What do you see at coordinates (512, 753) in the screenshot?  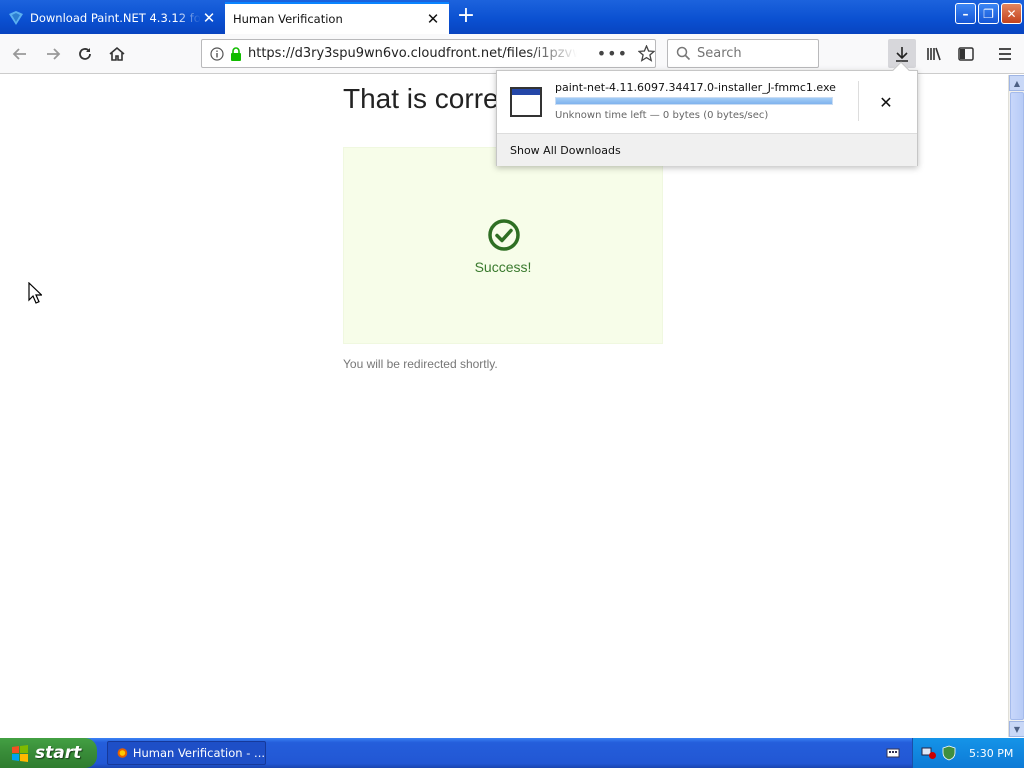 I see `taskbar: start Human Verification - ... 5:30 PM` at bounding box center [512, 753].